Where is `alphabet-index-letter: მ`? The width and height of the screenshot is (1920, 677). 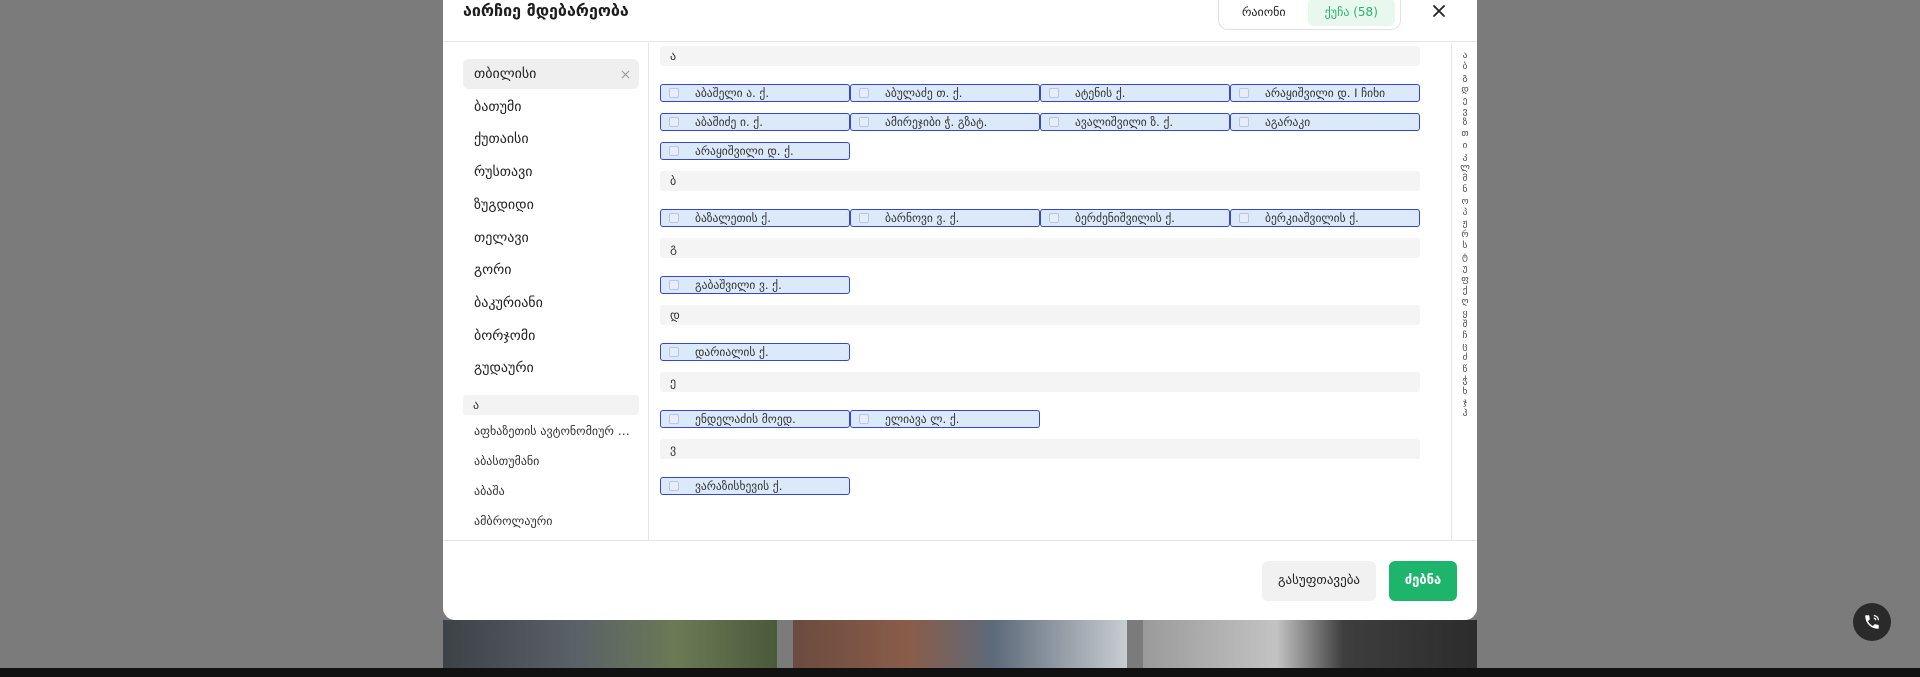
alphabet-index-letter: მ is located at coordinates (1465, 179).